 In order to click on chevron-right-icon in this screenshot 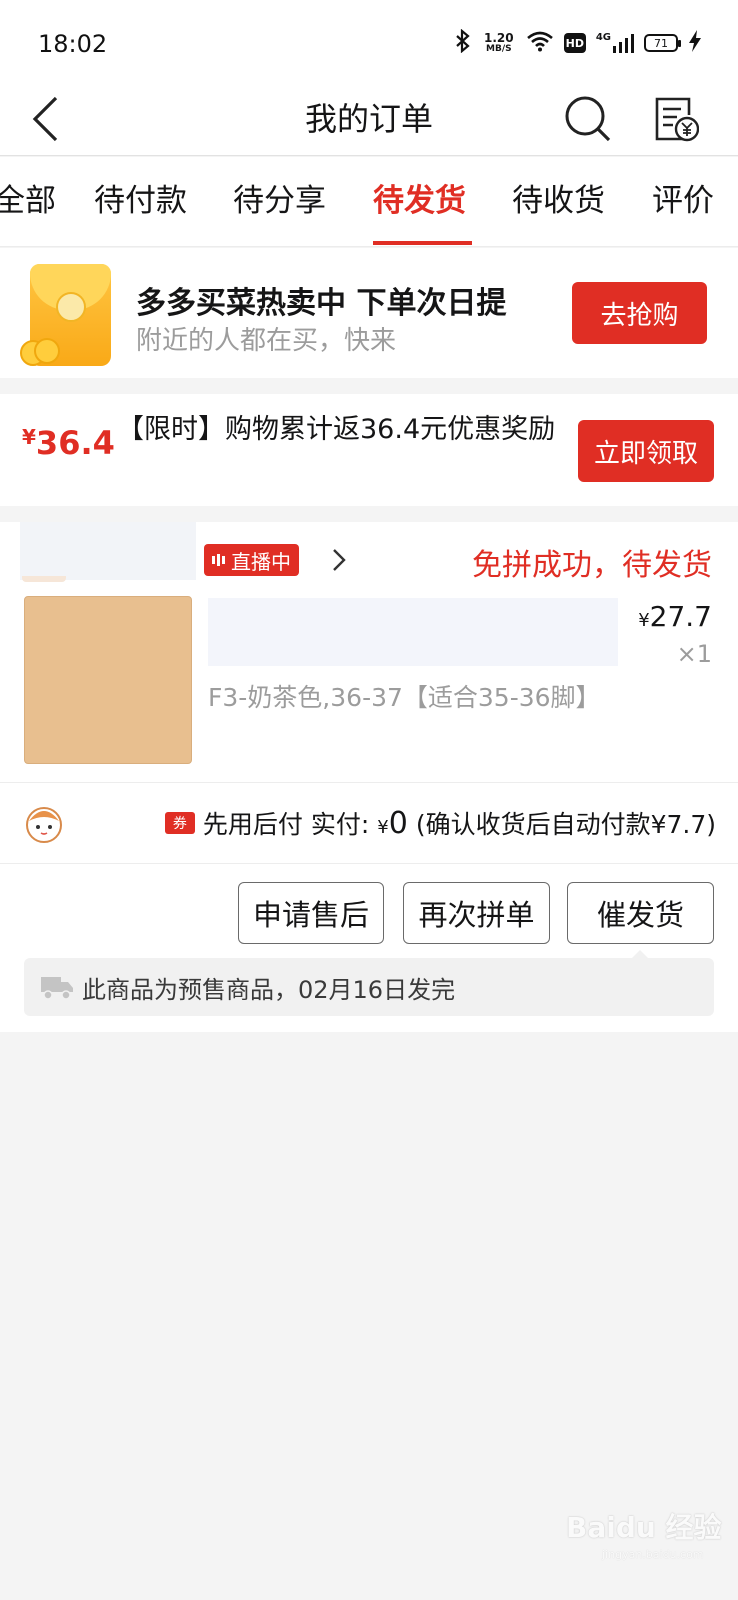, I will do `click(342, 560)`.